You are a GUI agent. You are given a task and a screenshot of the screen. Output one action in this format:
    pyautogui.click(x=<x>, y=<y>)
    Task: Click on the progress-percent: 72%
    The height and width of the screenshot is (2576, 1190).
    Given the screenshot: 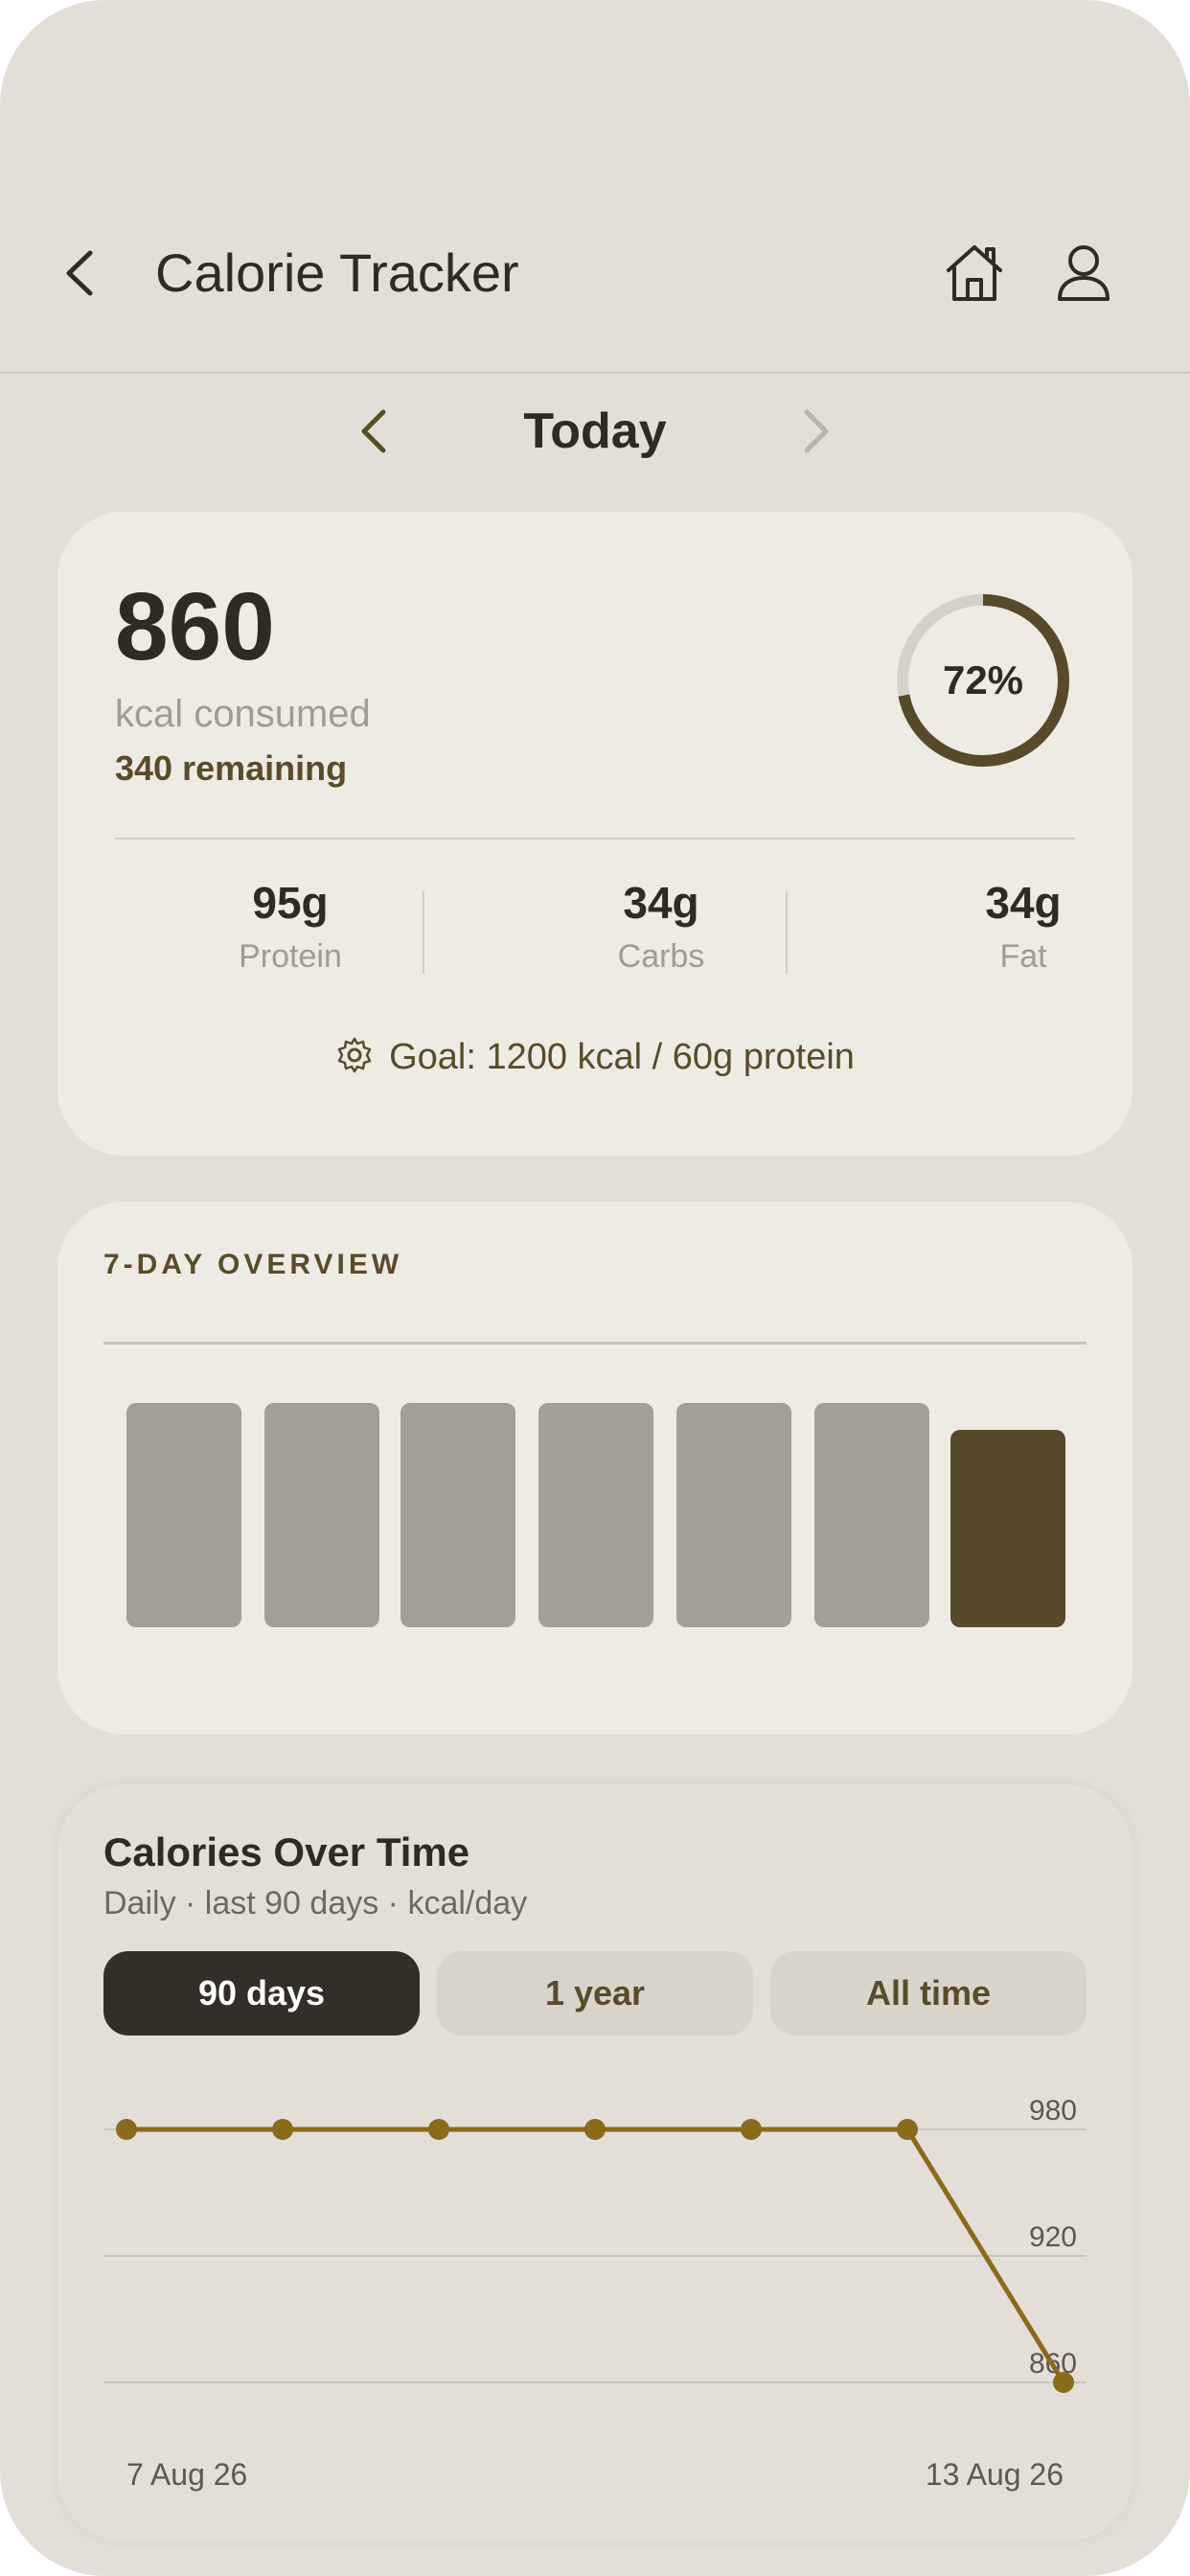 What is the action you would take?
    pyautogui.click(x=983, y=679)
    